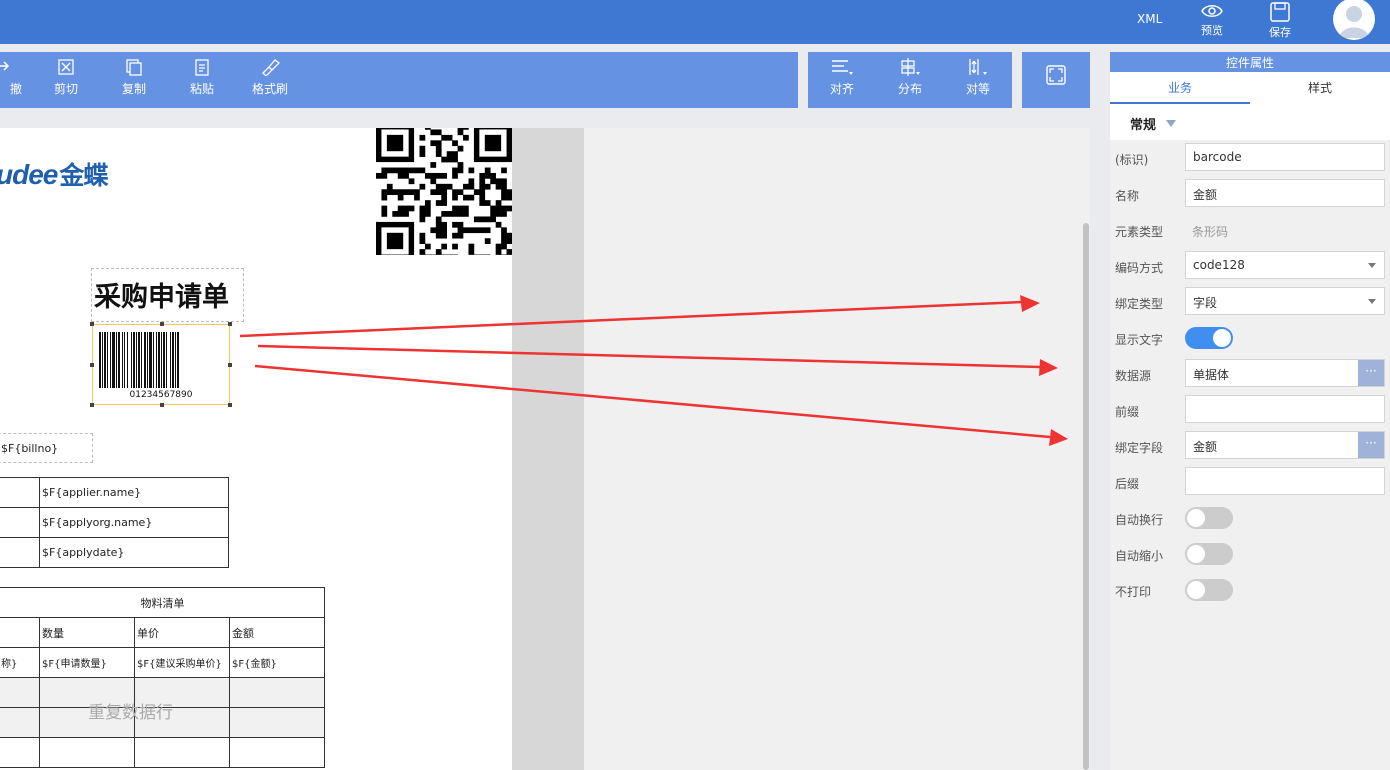 This screenshot has width=1390, height=770. I want to click on id-input: barcode, so click(1285, 157).